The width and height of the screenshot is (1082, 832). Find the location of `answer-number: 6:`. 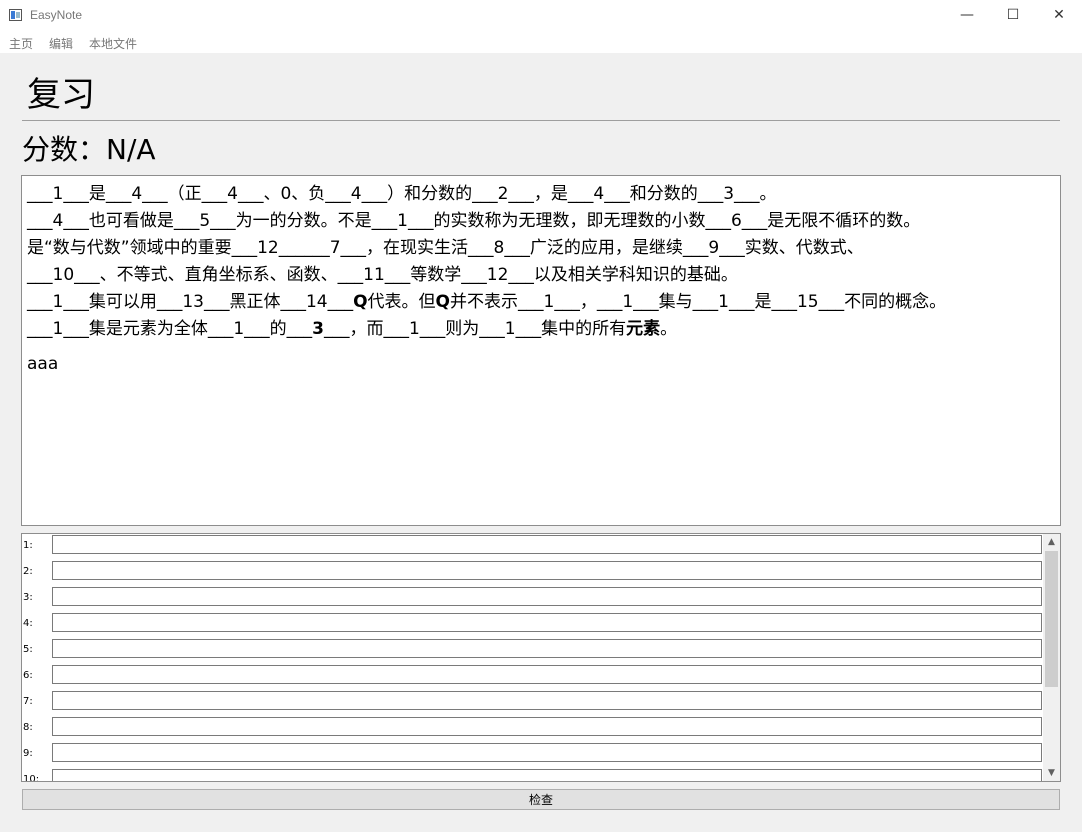

answer-number: 6: is located at coordinates (28, 675).